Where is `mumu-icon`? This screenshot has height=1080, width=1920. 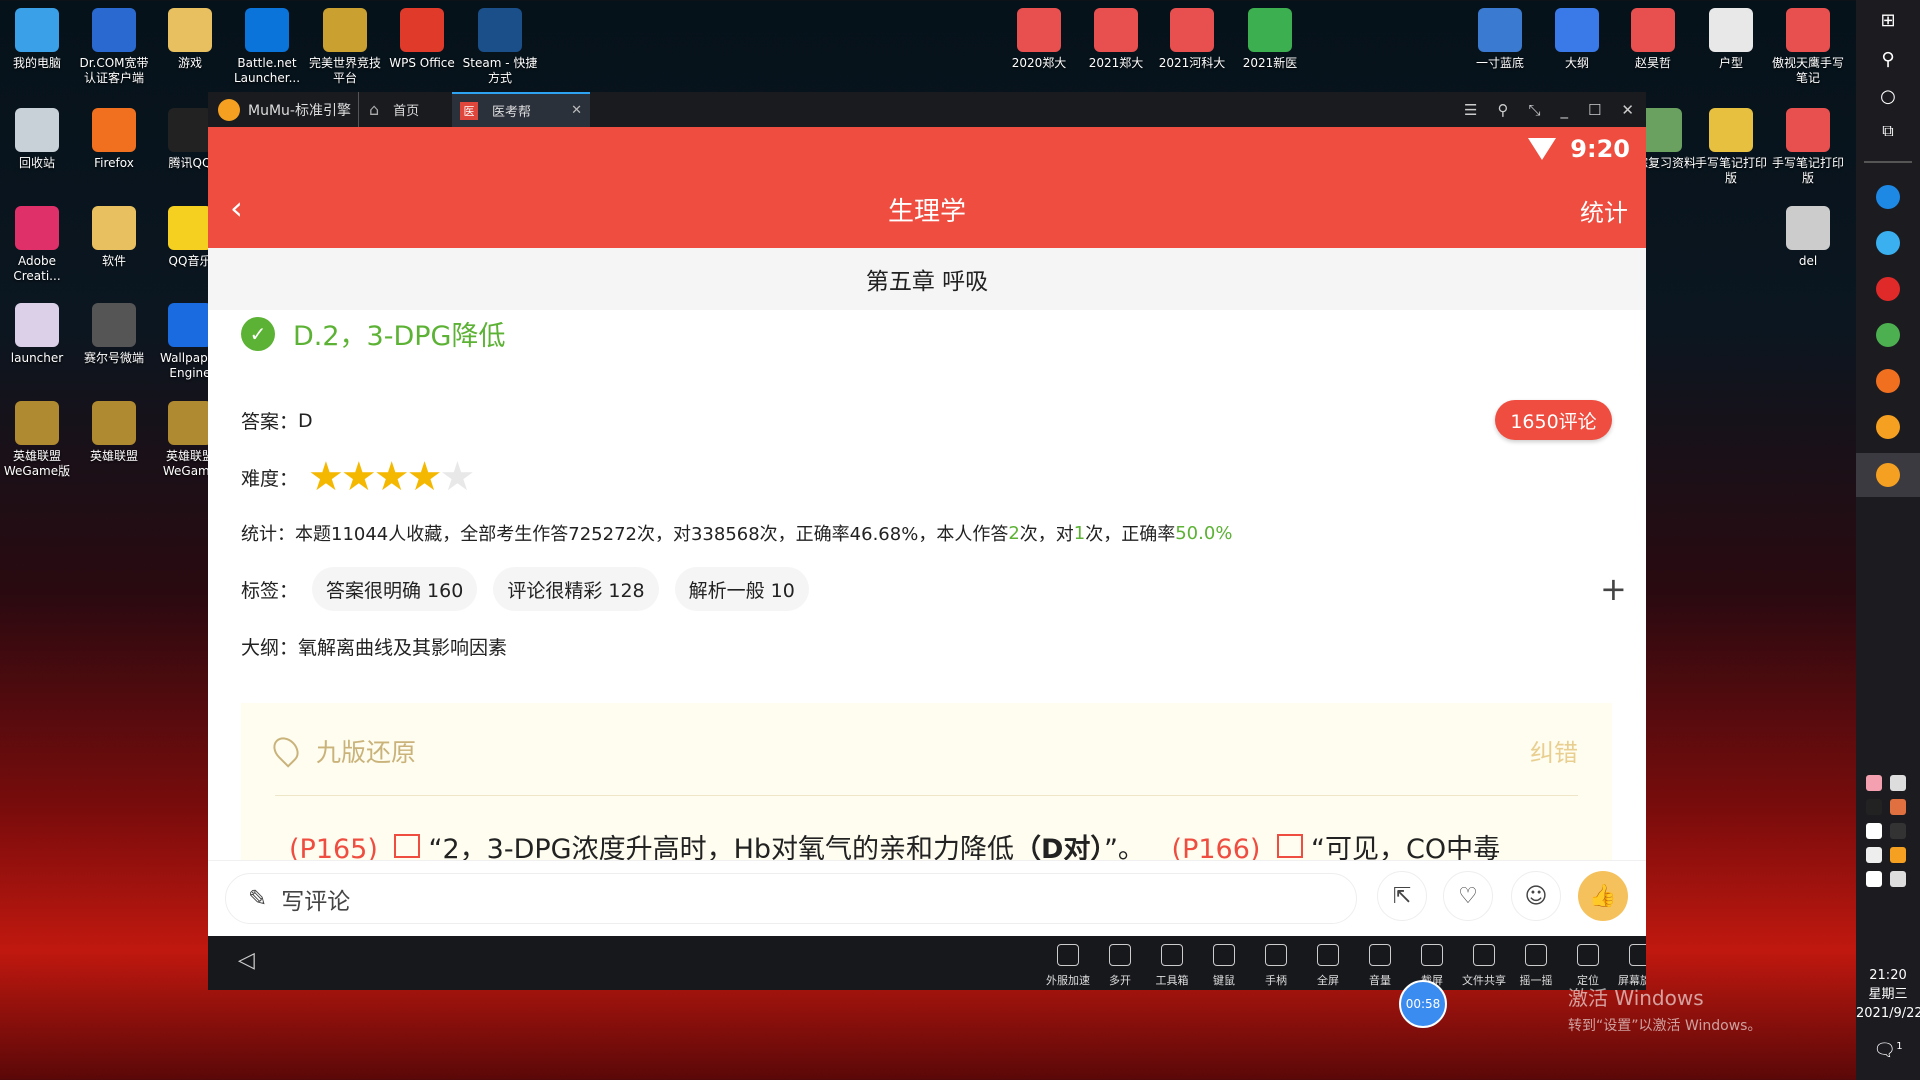
mumu-icon is located at coordinates (1888, 427).